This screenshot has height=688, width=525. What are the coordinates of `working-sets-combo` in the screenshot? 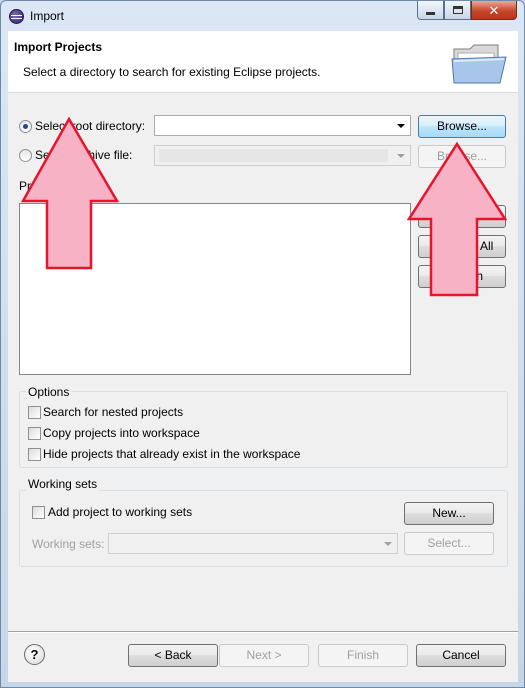 It's located at (253, 543).